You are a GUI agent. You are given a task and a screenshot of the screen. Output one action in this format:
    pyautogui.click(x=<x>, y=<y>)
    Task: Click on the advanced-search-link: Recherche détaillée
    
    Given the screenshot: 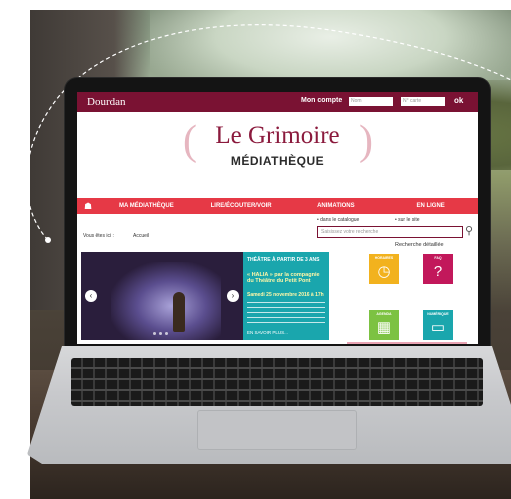 What is the action you would take?
    pyautogui.click(x=419, y=245)
    